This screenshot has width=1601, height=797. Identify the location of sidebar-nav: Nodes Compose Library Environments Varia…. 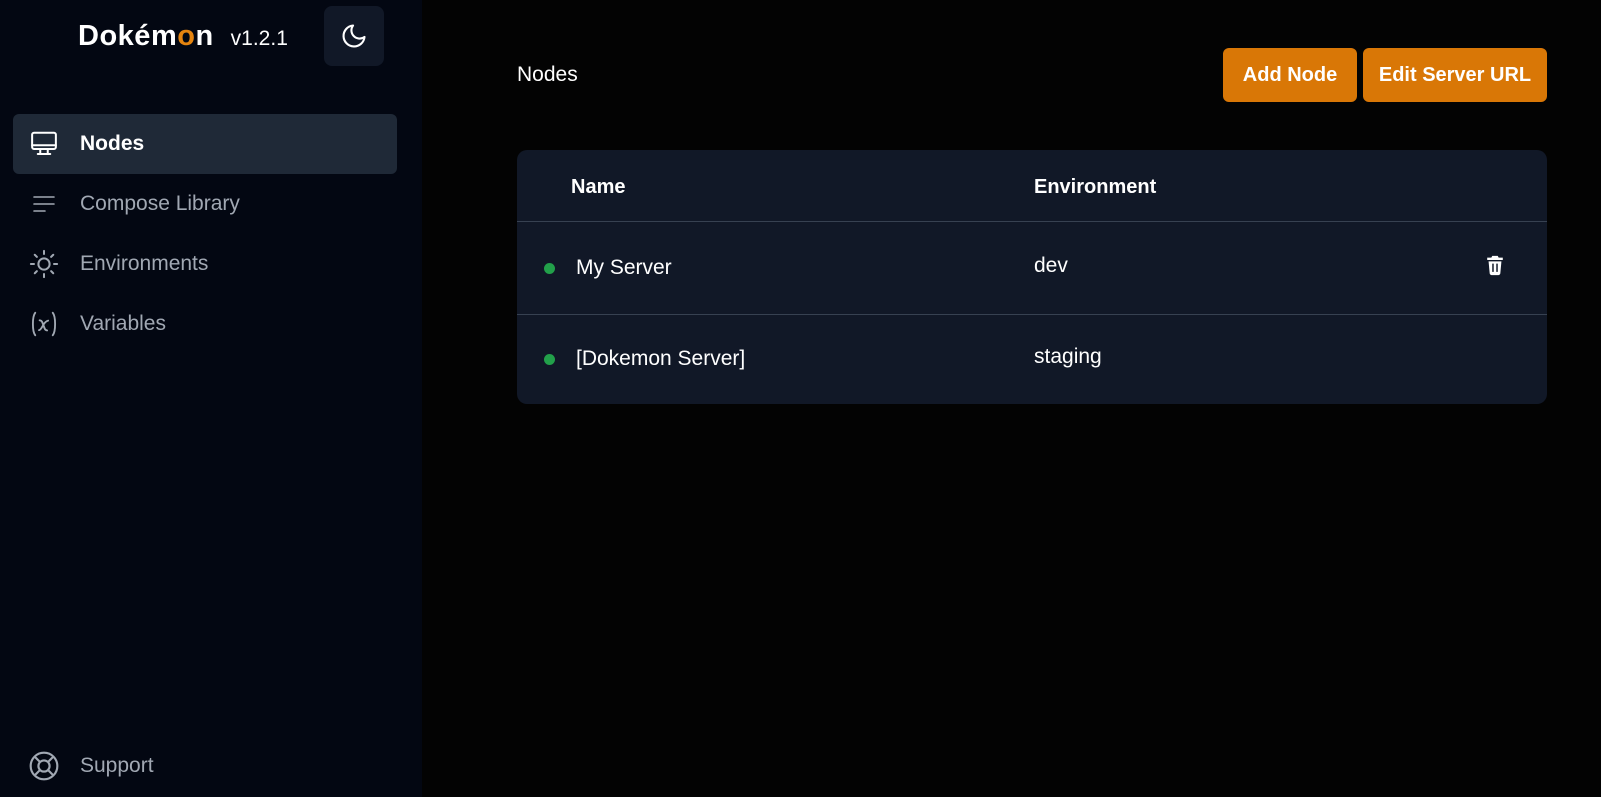
(205, 234).